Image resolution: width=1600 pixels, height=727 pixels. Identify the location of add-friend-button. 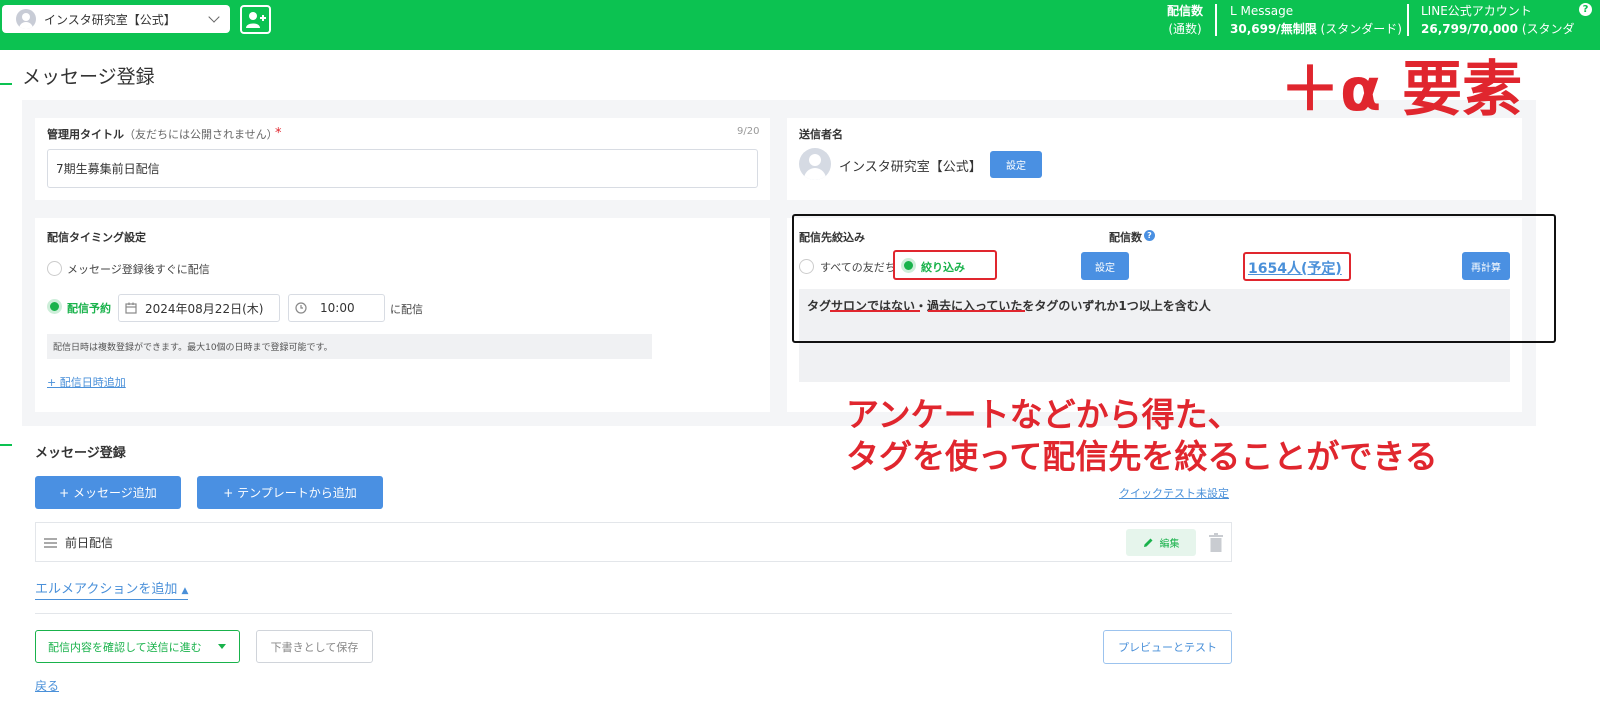
(255, 19).